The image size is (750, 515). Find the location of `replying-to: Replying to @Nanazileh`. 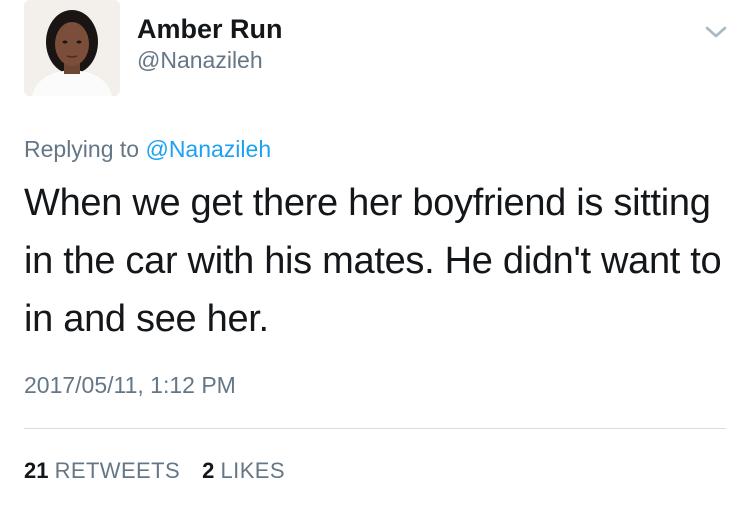

replying-to: Replying to @Nanazileh is located at coordinates (147, 149).